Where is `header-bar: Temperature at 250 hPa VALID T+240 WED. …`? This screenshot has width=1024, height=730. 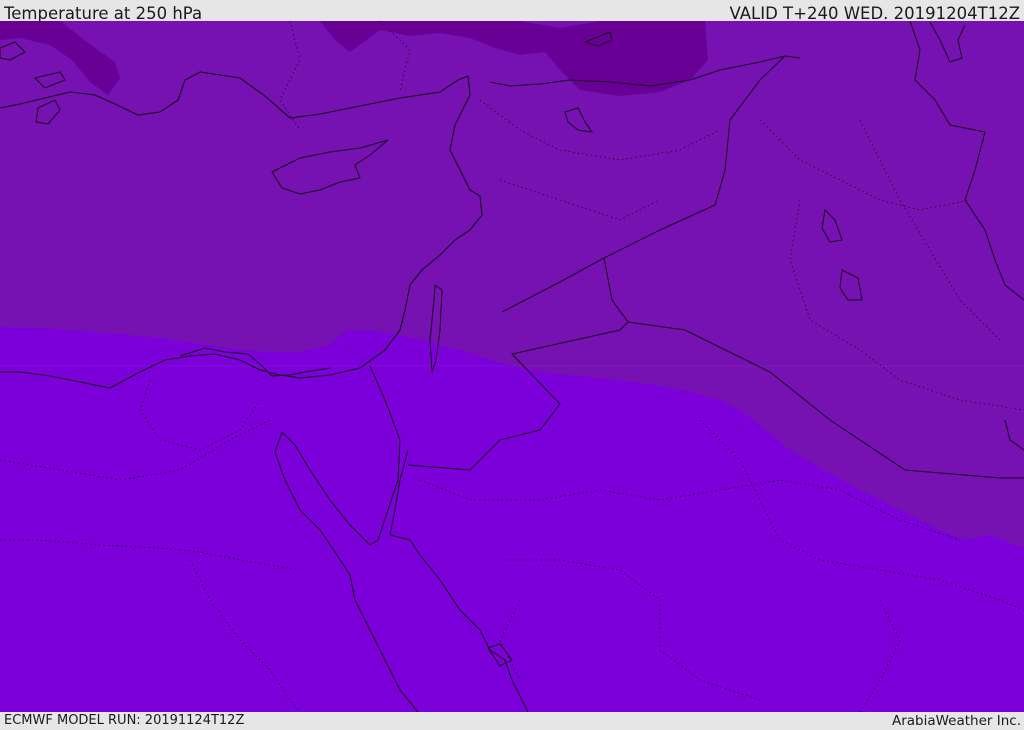 header-bar: Temperature at 250 hPa VALID T+240 WED. … is located at coordinates (512, 11).